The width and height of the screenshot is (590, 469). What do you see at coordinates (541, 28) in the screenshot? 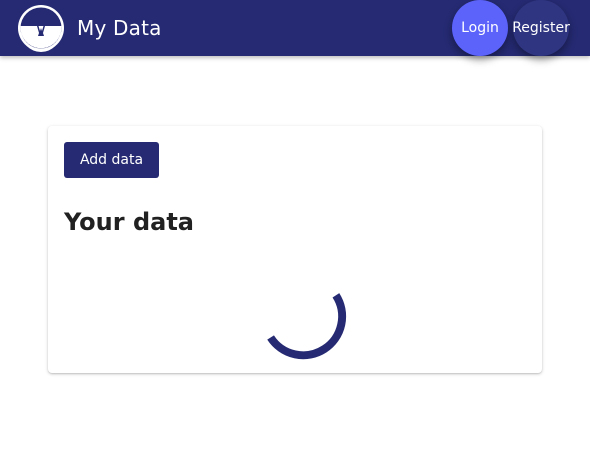
I see `register-button: Register` at bounding box center [541, 28].